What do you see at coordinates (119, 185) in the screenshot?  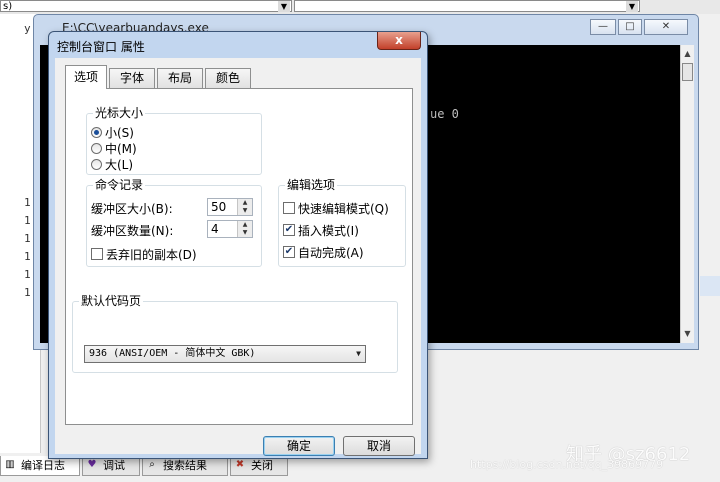 I see `command-history-title: 命令记录` at bounding box center [119, 185].